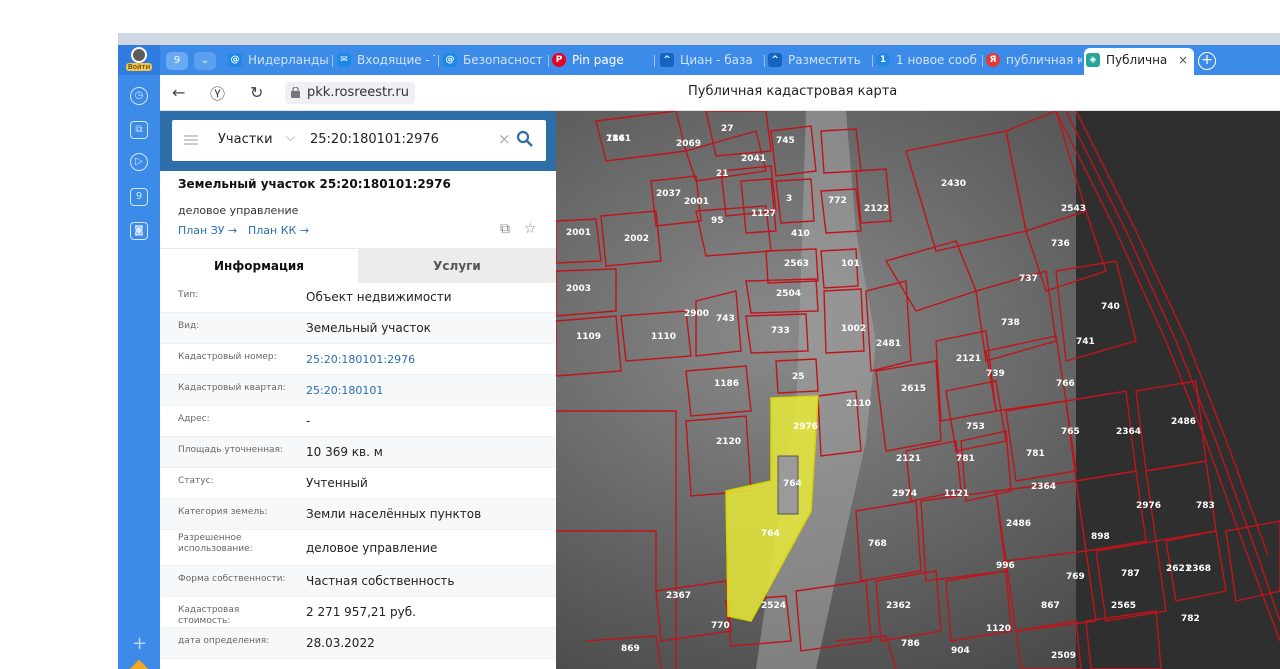 This screenshot has height=669, width=1280. I want to click on search-input, so click(400, 139).